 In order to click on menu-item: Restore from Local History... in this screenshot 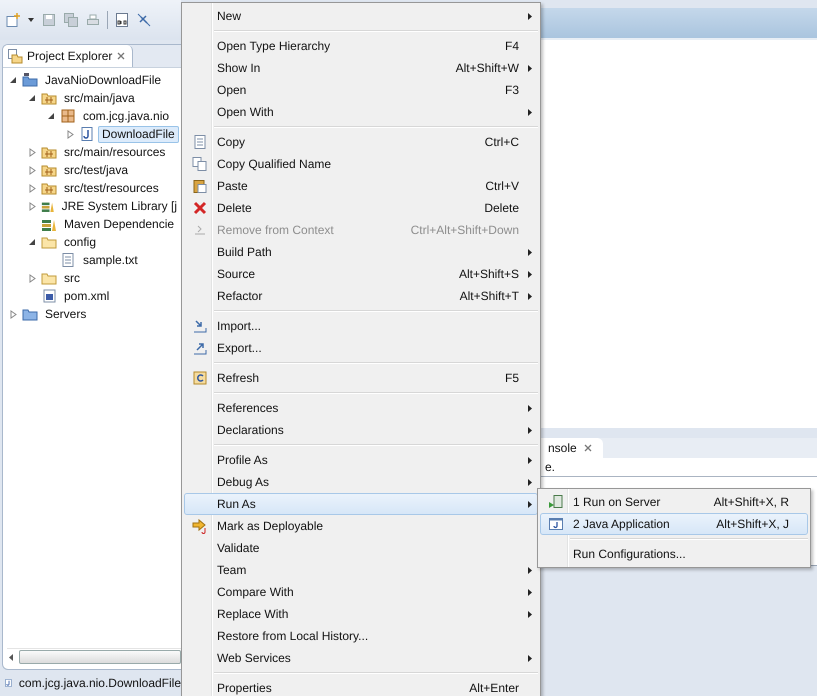, I will do `click(361, 636)`.